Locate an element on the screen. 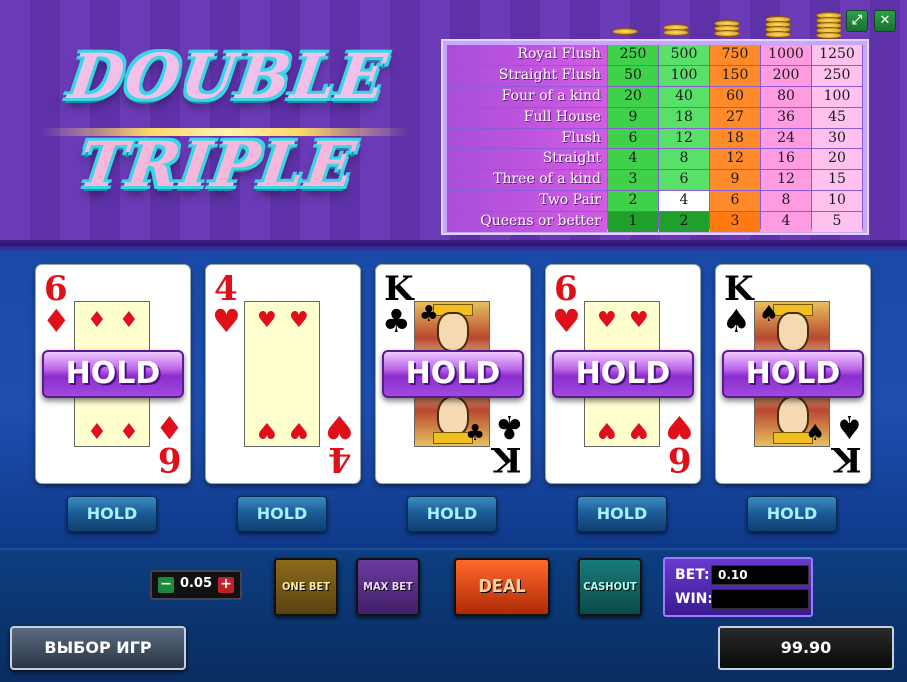 The image size is (907, 682). denomination-stepper: − 0.05 + is located at coordinates (196, 585).